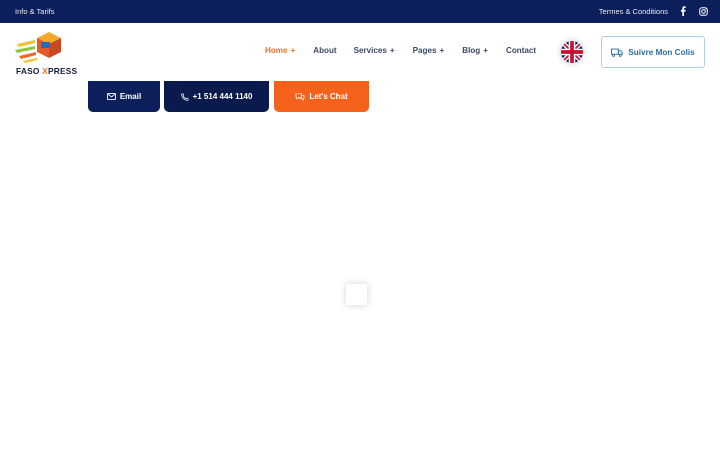 The height and width of the screenshot is (450, 720). Describe the element at coordinates (280, 50) in the screenshot. I see `nav-home: Home +` at that location.